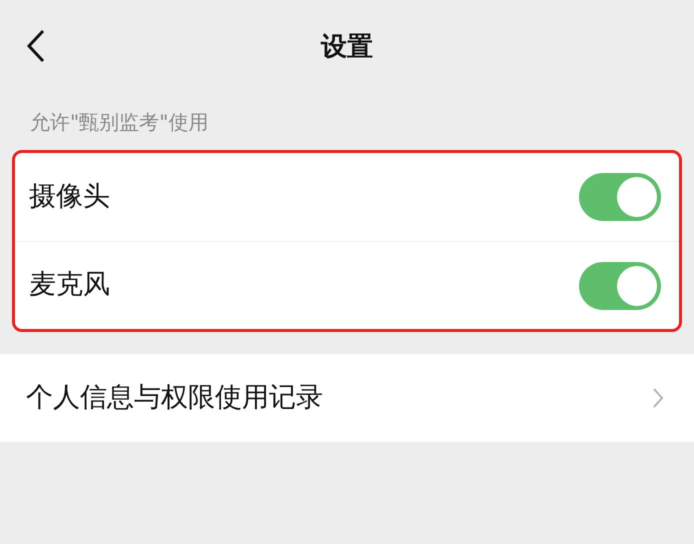 The image size is (694, 544). Describe the element at coordinates (69, 197) in the screenshot. I see `permission-label: 摄像头` at that location.